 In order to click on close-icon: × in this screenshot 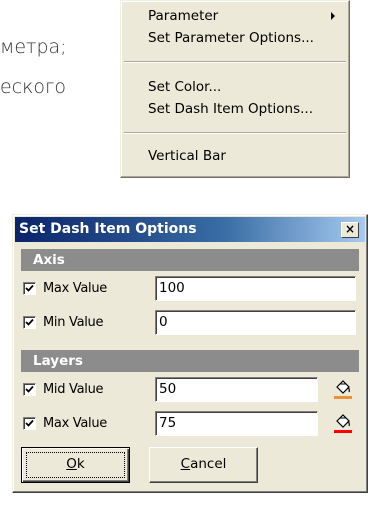, I will do `click(350, 229)`.